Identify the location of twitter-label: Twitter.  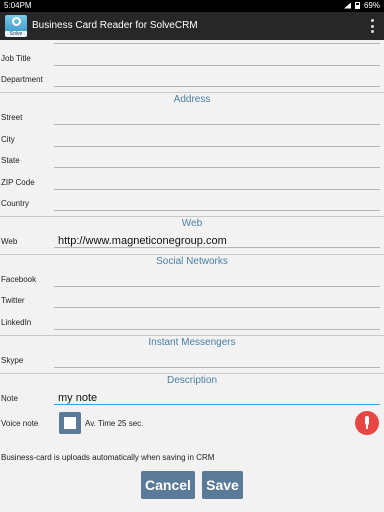
(13, 300).